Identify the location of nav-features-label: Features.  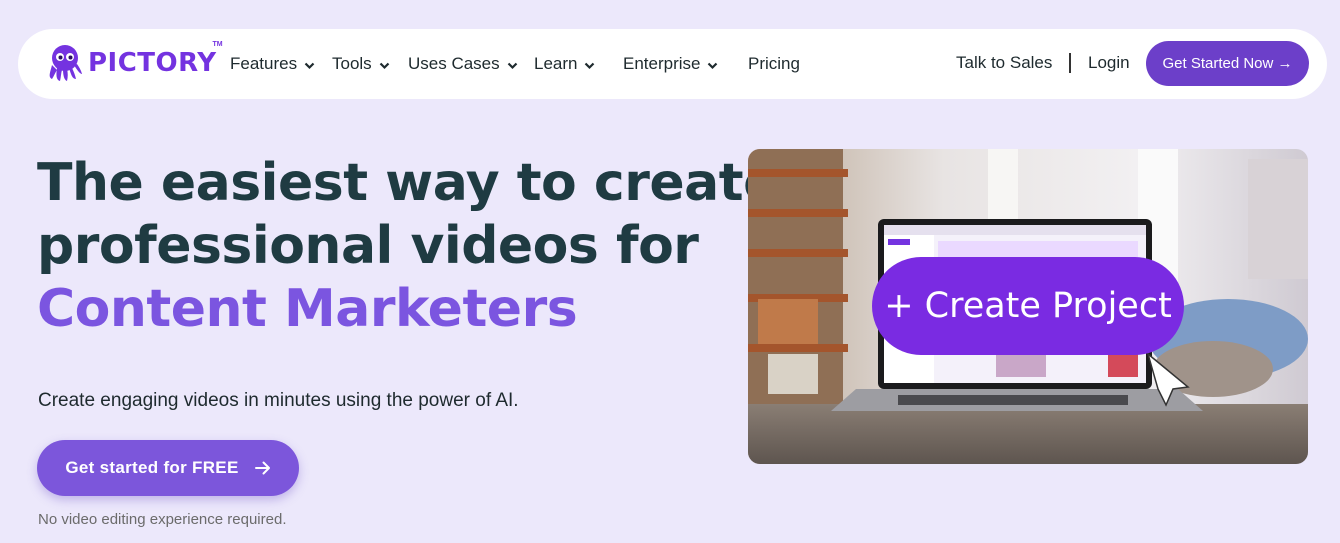
(264, 63).